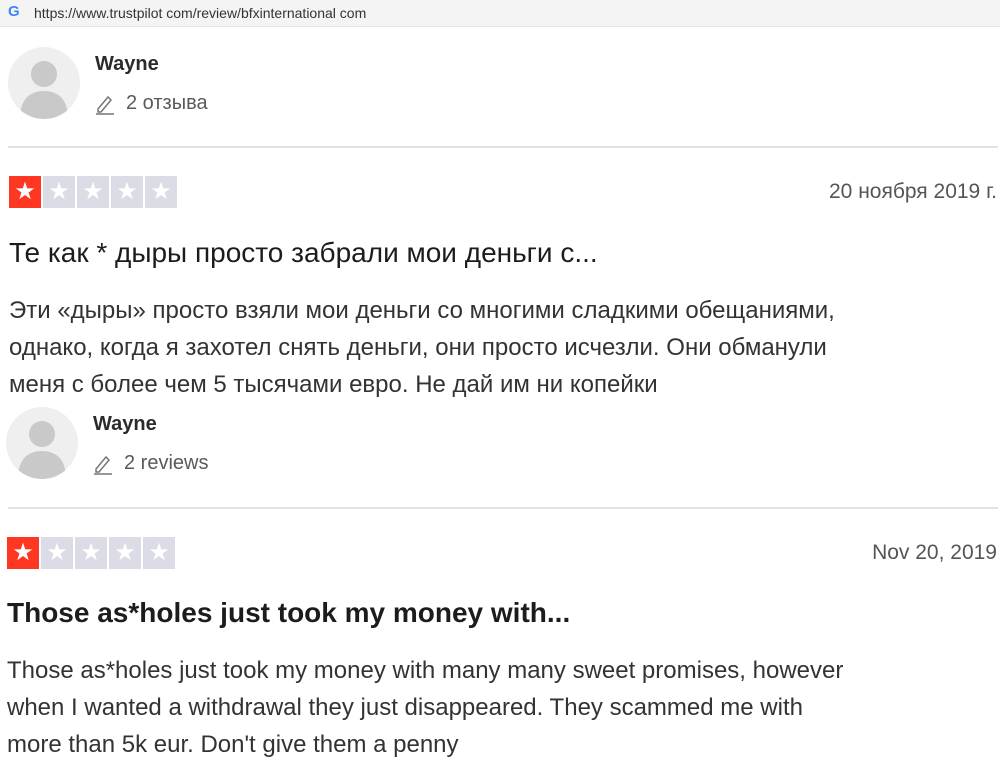  I want to click on review-date: Nov 20, 2019, so click(934, 552).